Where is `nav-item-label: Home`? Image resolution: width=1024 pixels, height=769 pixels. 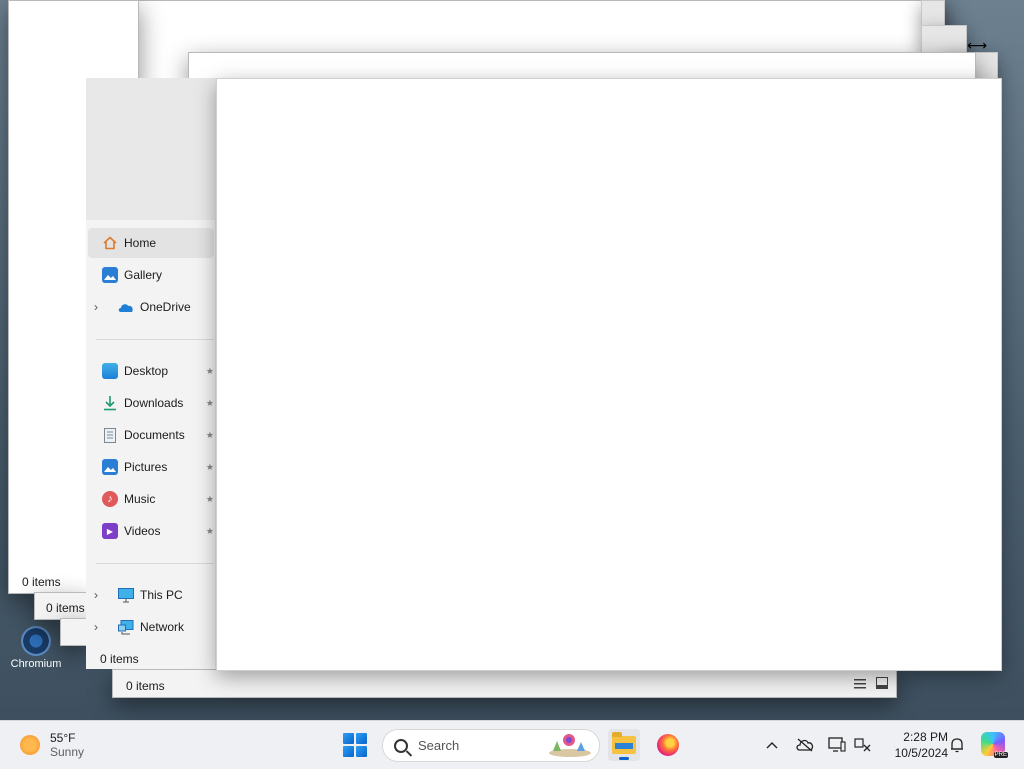
nav-item-label: Home is located at coordinates (140, 243).